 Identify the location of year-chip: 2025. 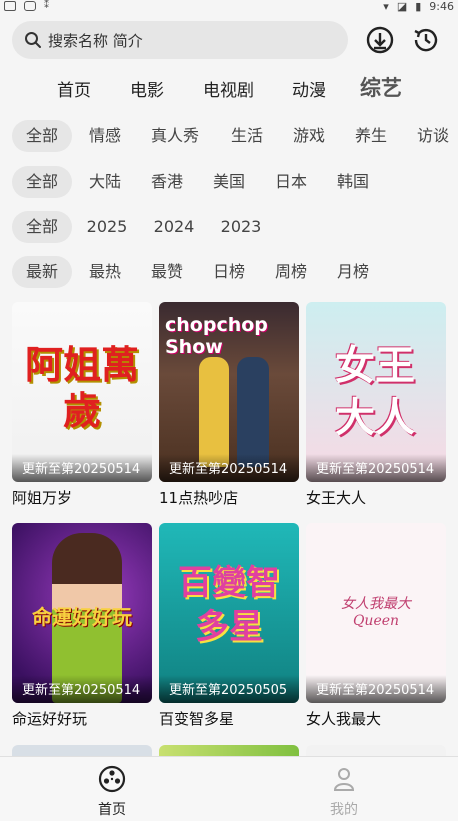
(107, 227).